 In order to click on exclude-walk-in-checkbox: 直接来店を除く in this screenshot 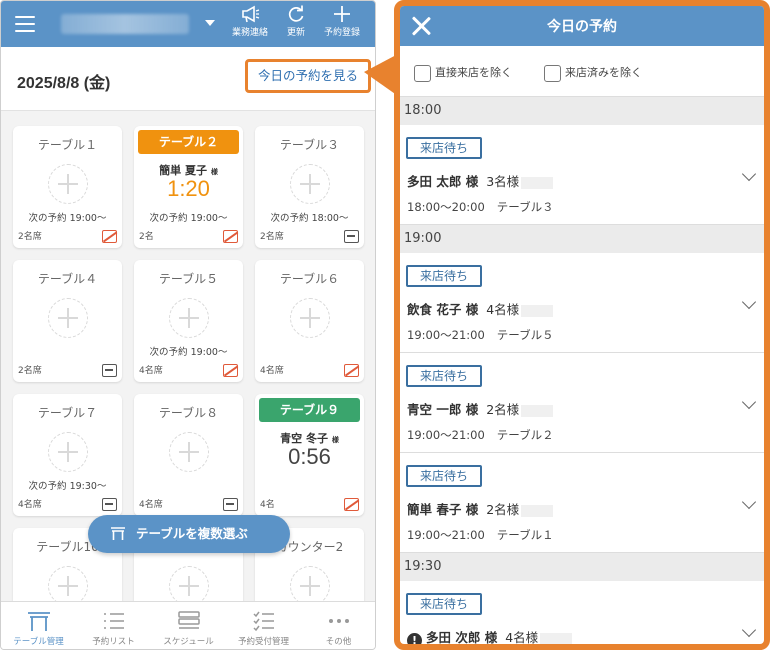, I will do `click(463, 73)`.